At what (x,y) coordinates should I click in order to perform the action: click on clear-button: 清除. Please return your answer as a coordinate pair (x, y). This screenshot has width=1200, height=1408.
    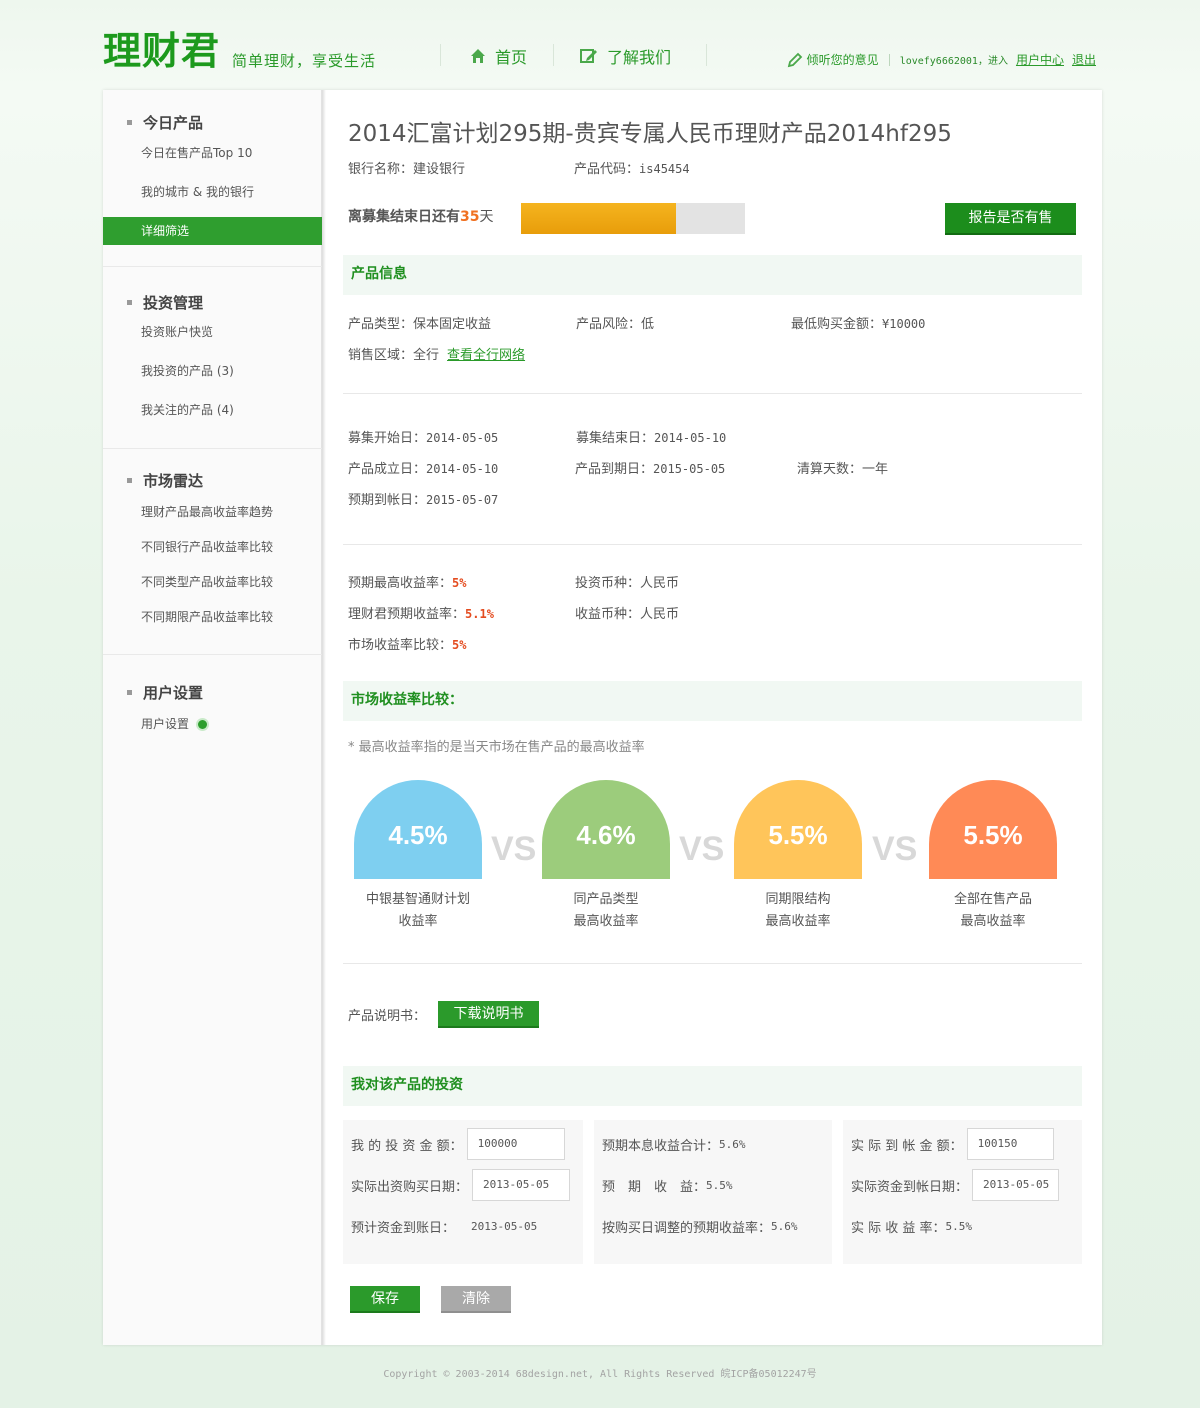
    Looking at the image, I should click on (476, 1299).